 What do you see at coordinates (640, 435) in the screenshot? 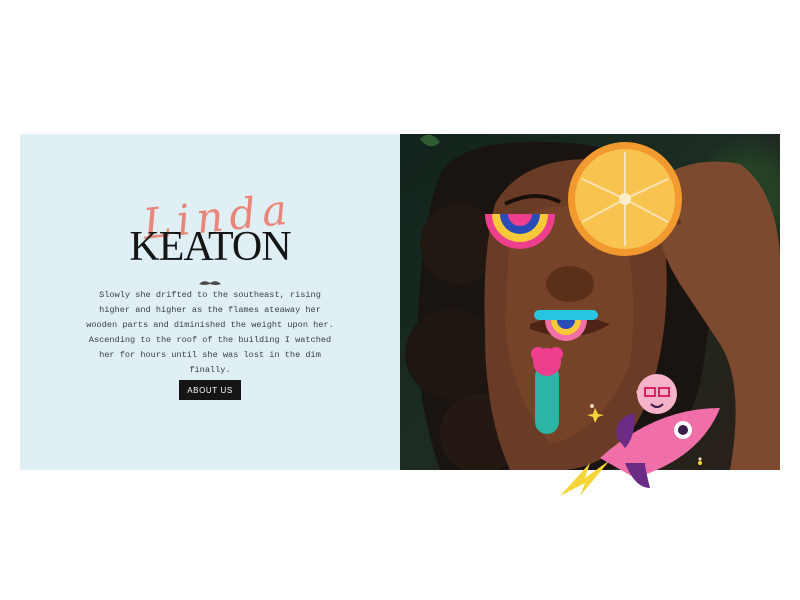
I see `rocket-sticker` at bounding box center [640, 435].